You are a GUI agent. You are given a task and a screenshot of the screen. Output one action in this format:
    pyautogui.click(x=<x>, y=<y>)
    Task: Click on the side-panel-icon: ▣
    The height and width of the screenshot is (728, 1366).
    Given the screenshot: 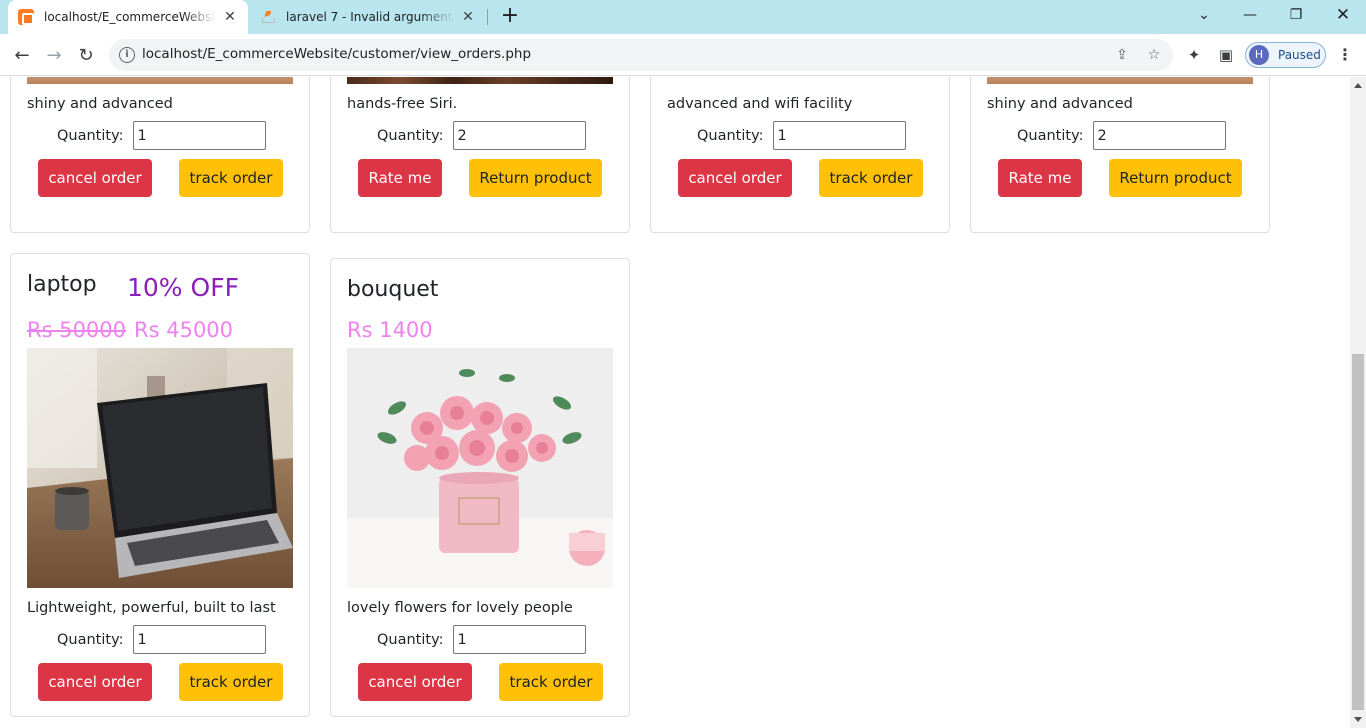 What is the action you would take?
    pyautogui.click(x=1226, y=55)
    